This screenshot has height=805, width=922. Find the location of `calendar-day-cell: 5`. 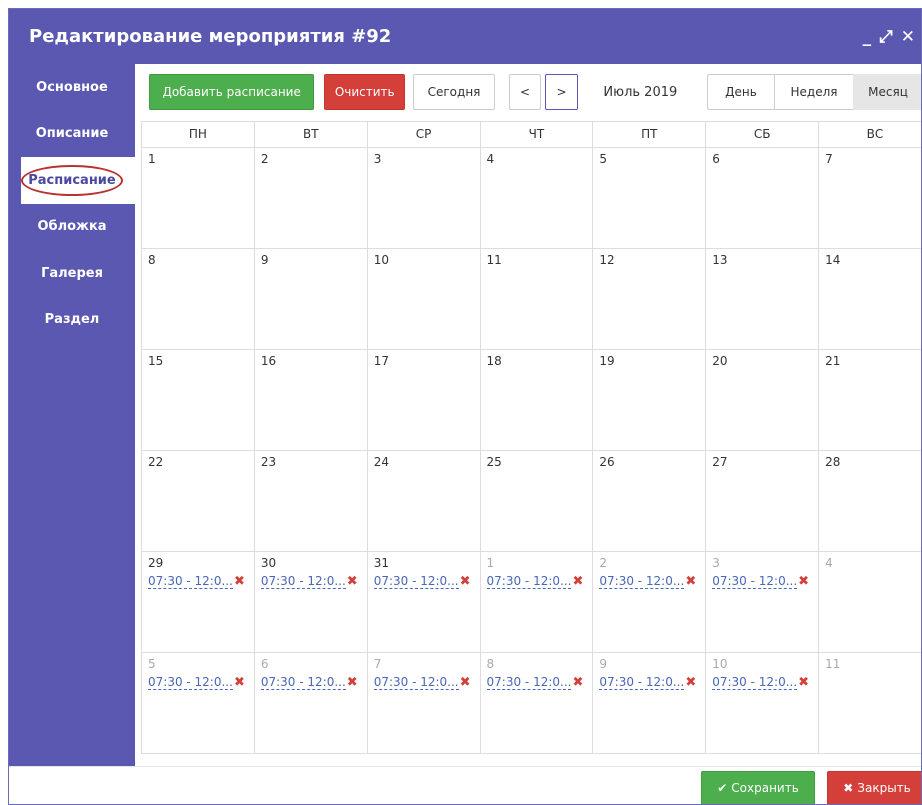

calendar-day-cell: 5 is located at coordinates (648, 198).